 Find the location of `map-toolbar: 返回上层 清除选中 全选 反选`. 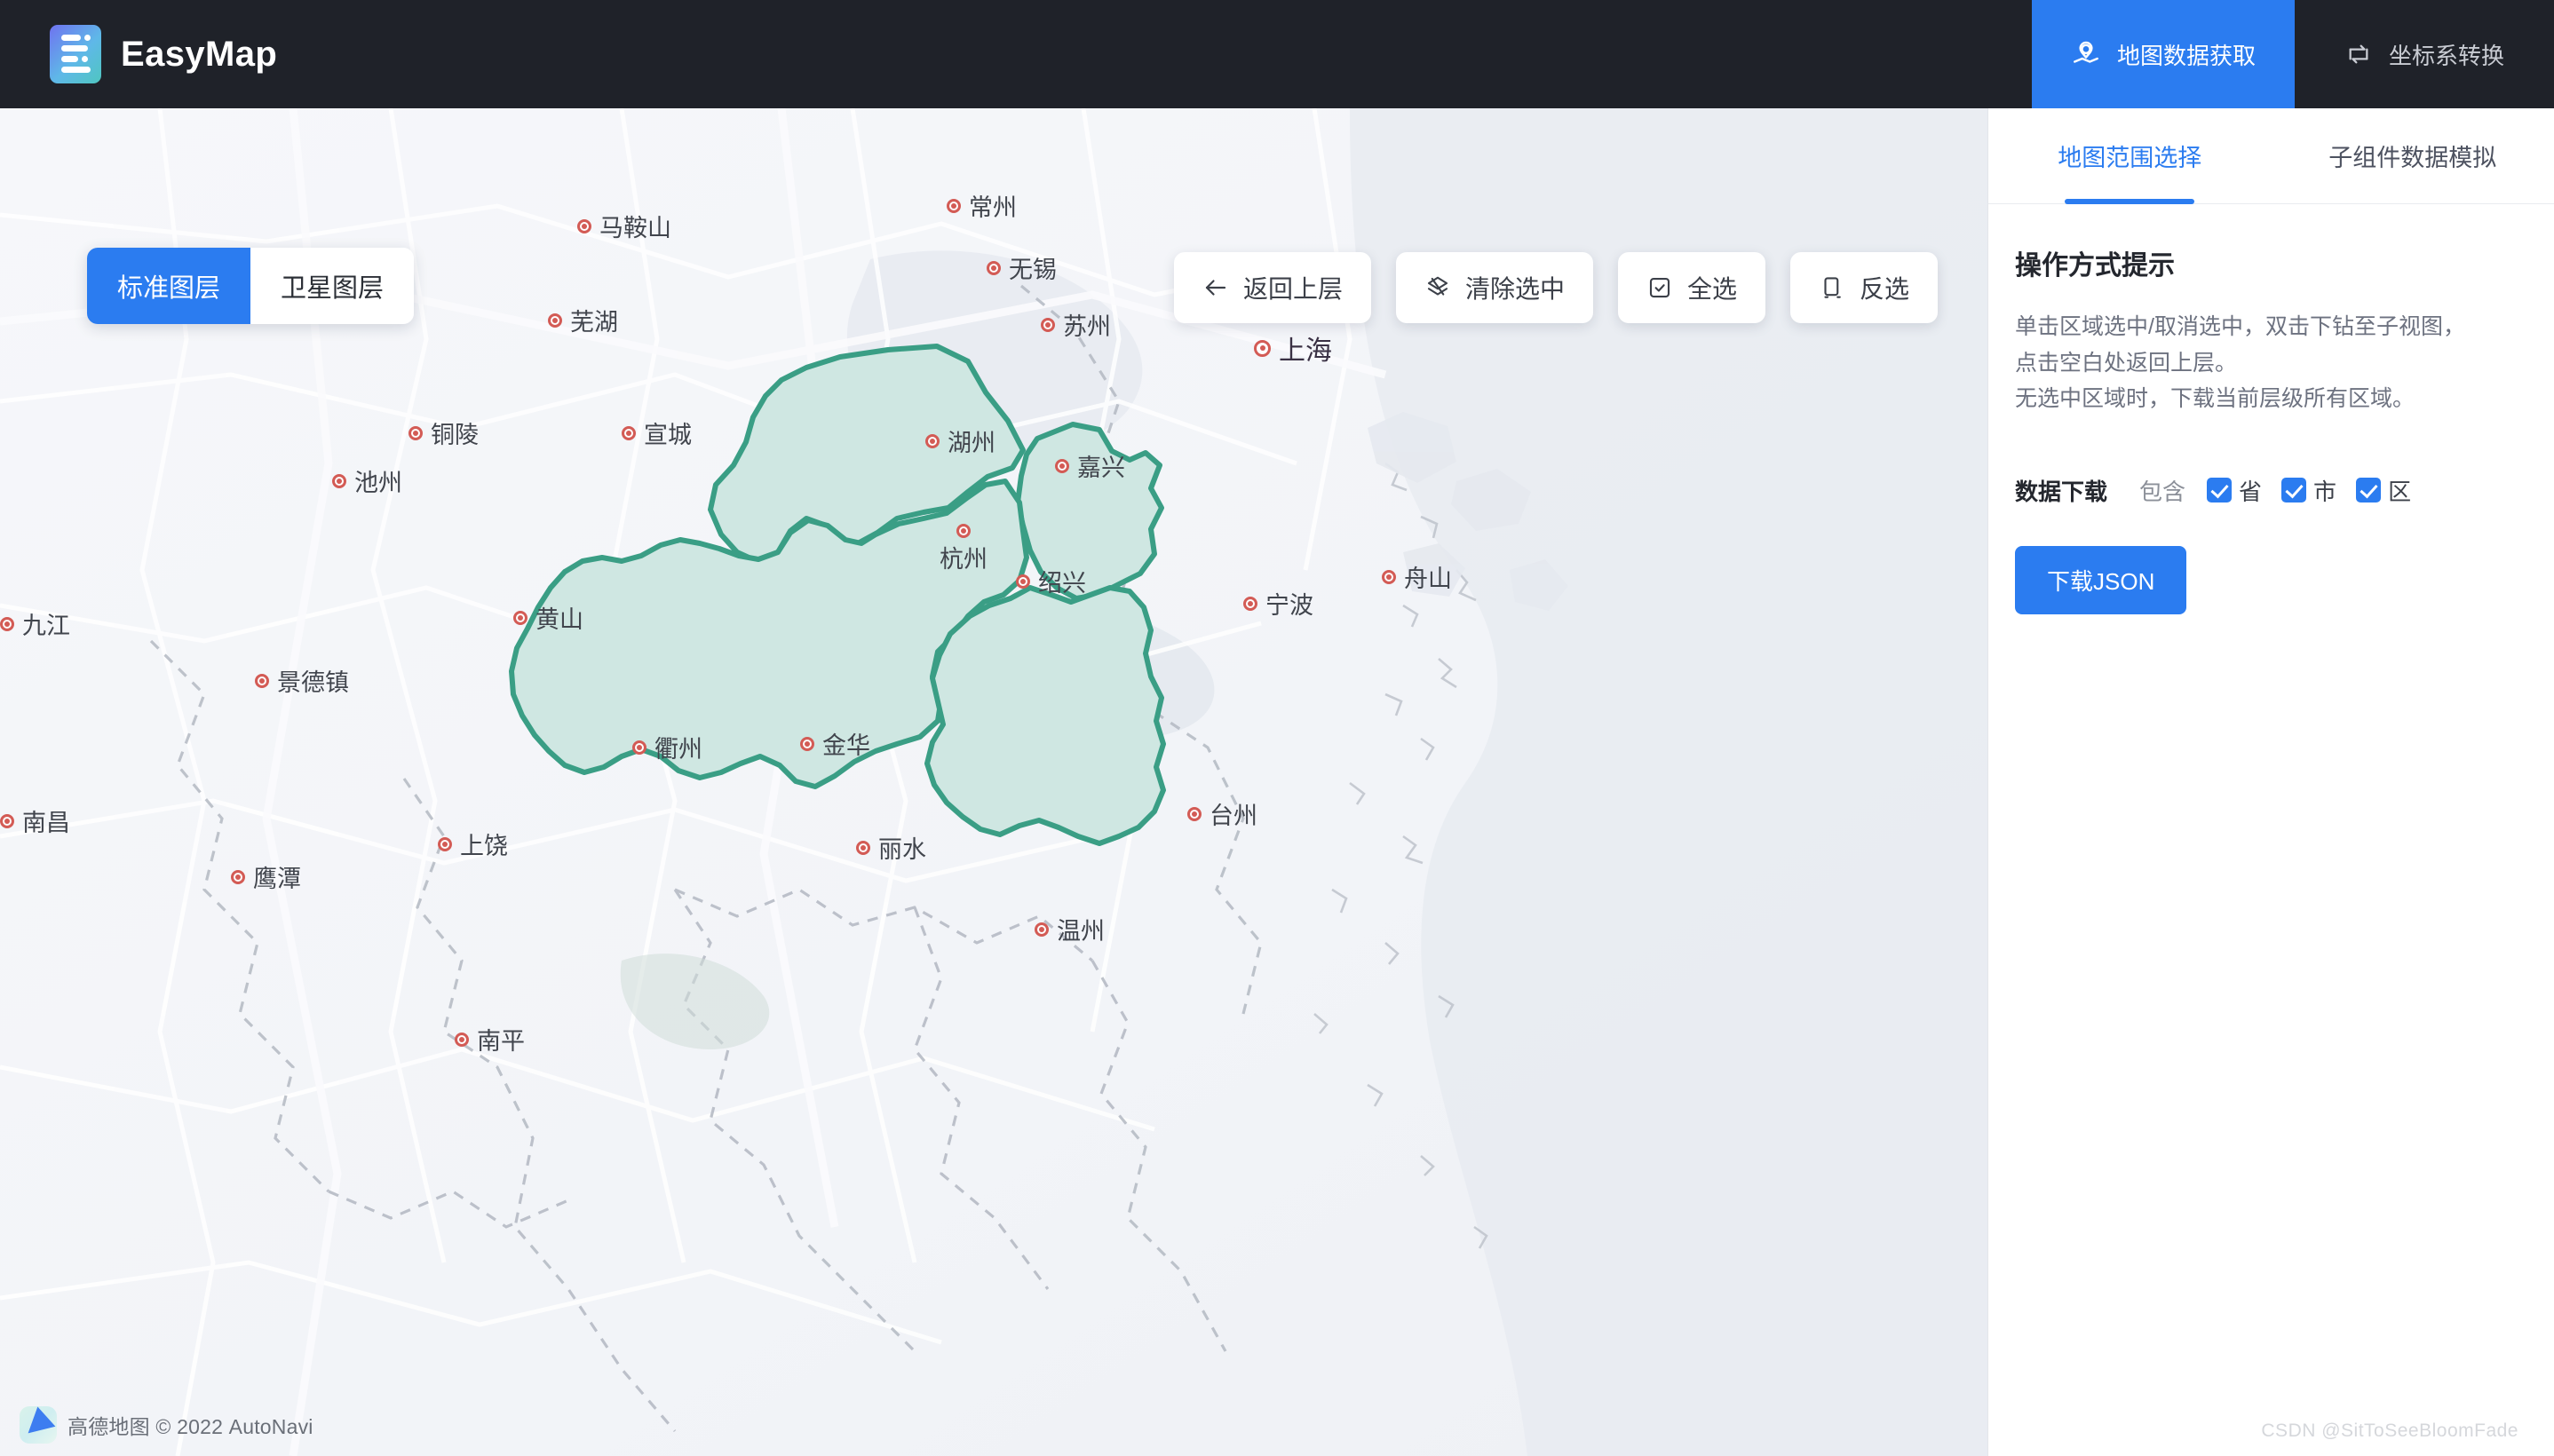

map-toolbar: 返回上层 清除选中 全选 反选 is located at coordinates (1556, 287).